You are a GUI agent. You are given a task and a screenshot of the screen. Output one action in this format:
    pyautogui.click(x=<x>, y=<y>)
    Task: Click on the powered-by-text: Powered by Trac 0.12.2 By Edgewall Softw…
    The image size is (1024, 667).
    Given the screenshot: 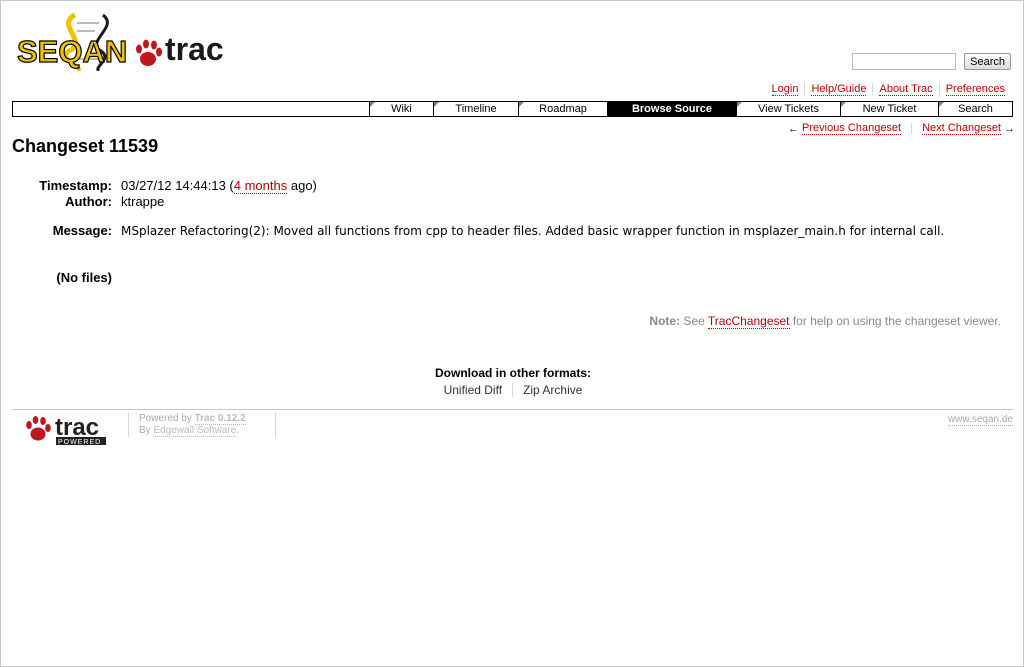 What is the action you would take?
    pyautogui.click(x=192, y=425)
    